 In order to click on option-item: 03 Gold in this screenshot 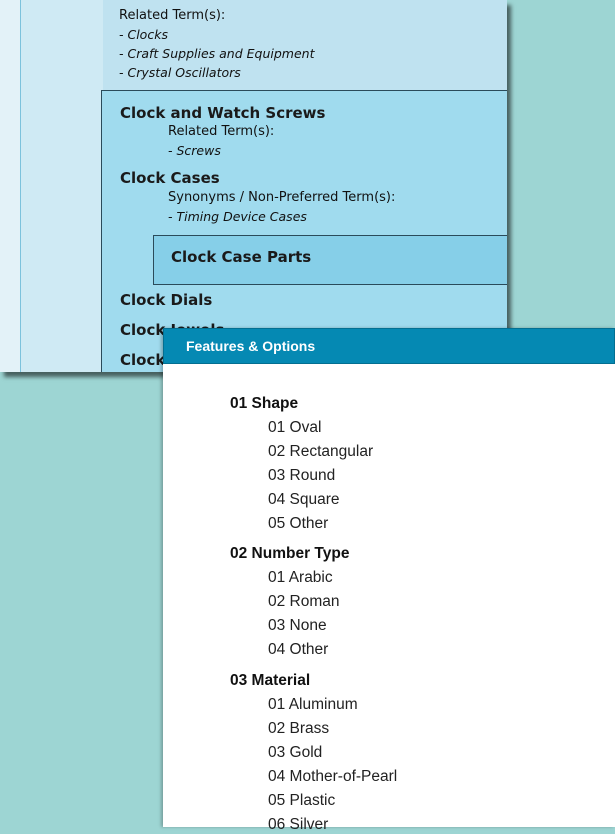, I will do `click(295, 753)`.